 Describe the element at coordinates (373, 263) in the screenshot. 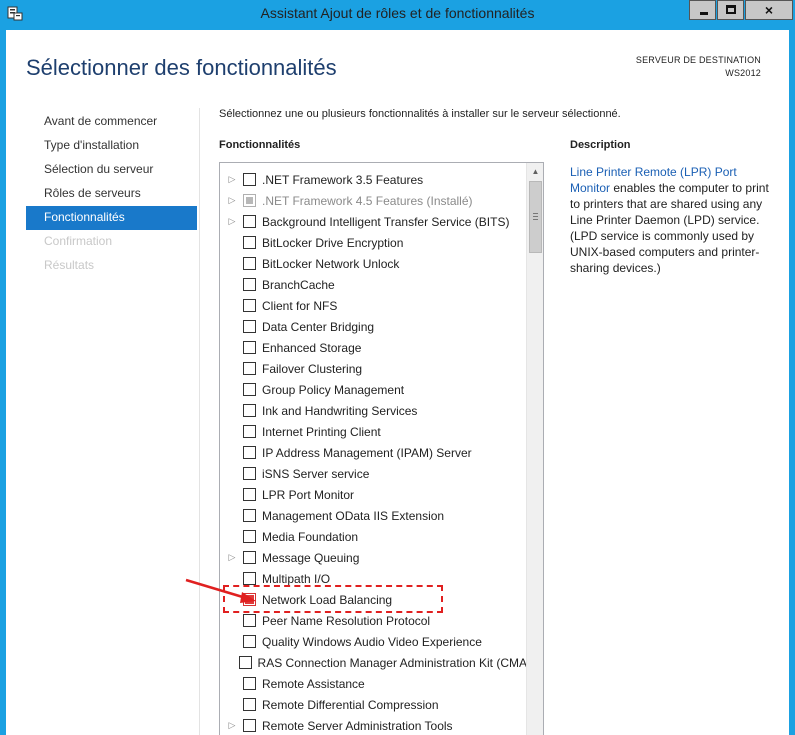

I see `feature-row: BitLocker Network Unlock` at that location.